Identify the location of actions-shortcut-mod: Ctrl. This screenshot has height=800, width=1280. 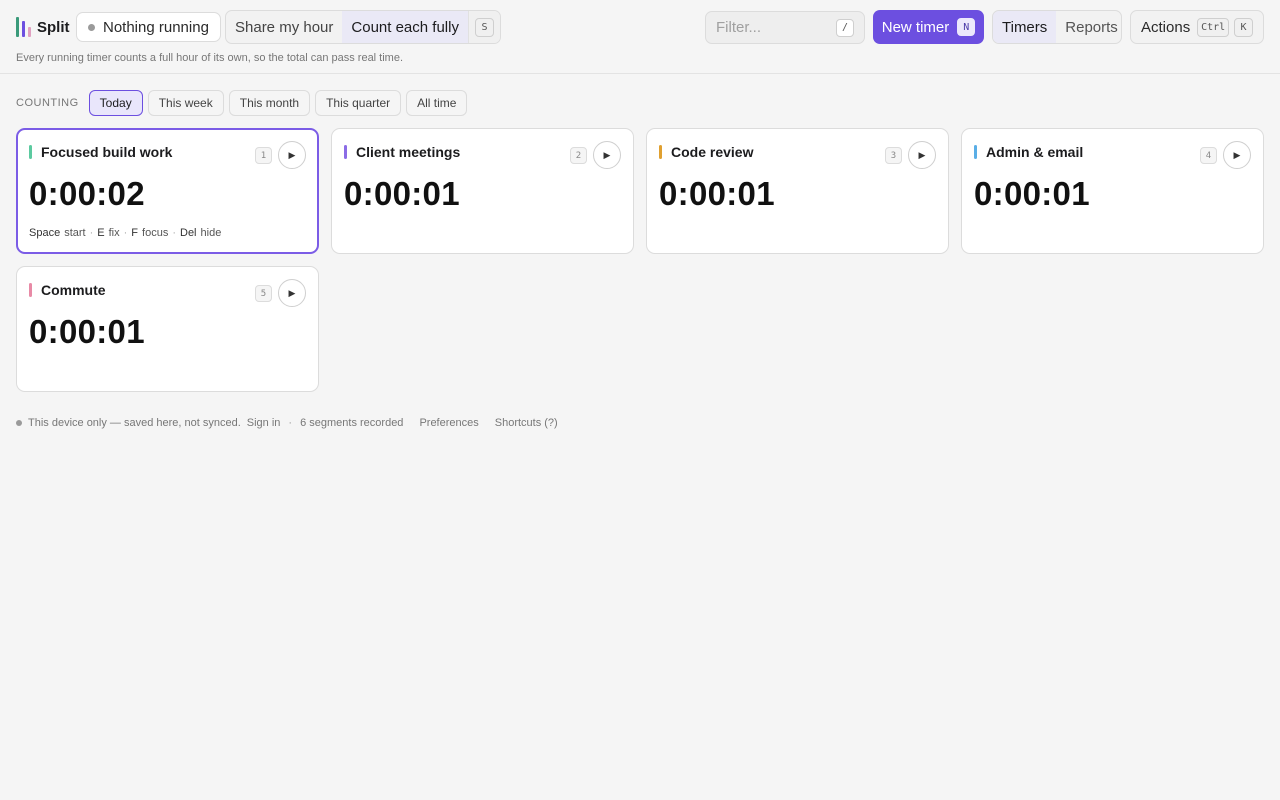
(1213, 27).